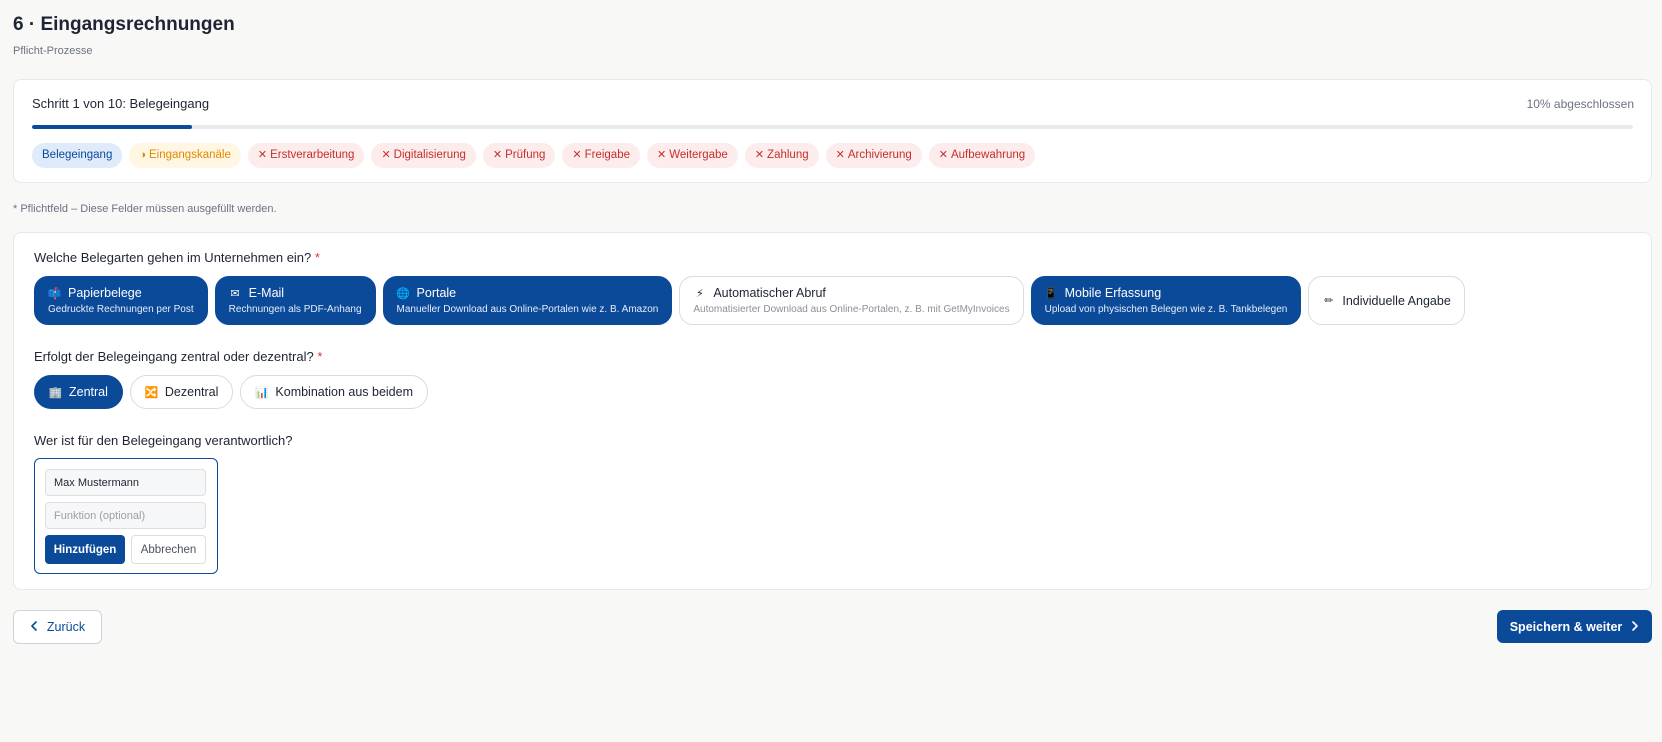  What do you see at coordinates (112, 127) in the screenshot?
I see `progress-fill` at bounding box center [112, 127].